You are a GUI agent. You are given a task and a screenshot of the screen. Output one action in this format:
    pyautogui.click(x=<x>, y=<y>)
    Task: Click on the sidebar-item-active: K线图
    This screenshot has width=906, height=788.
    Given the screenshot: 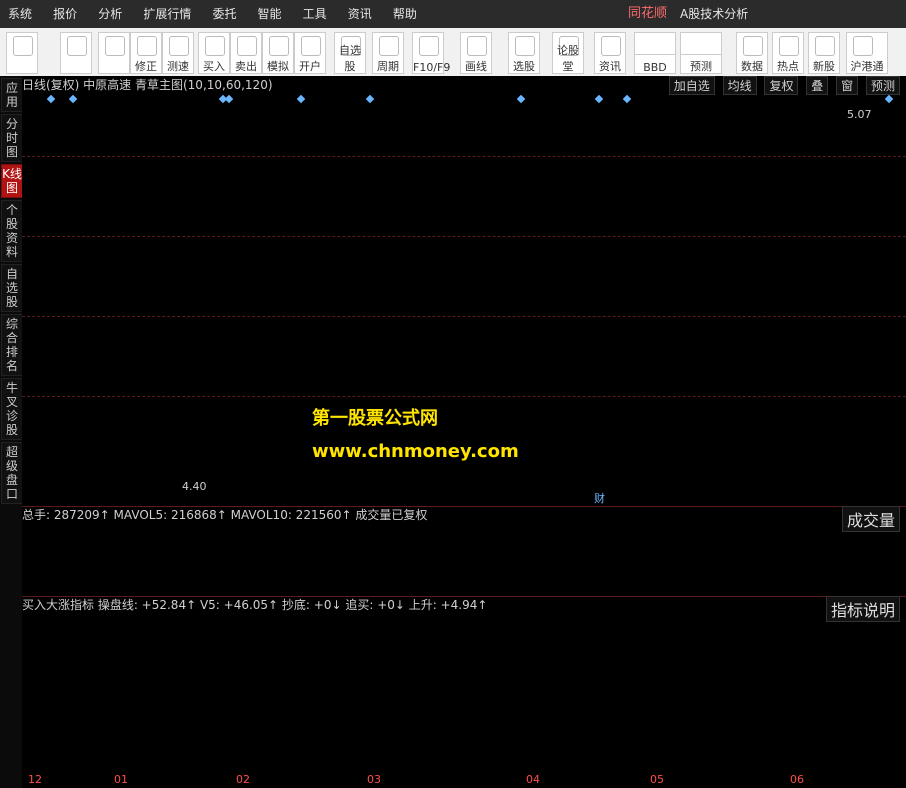 What is the action you would take?
    pyautogui.click(x=12, y=181)
    